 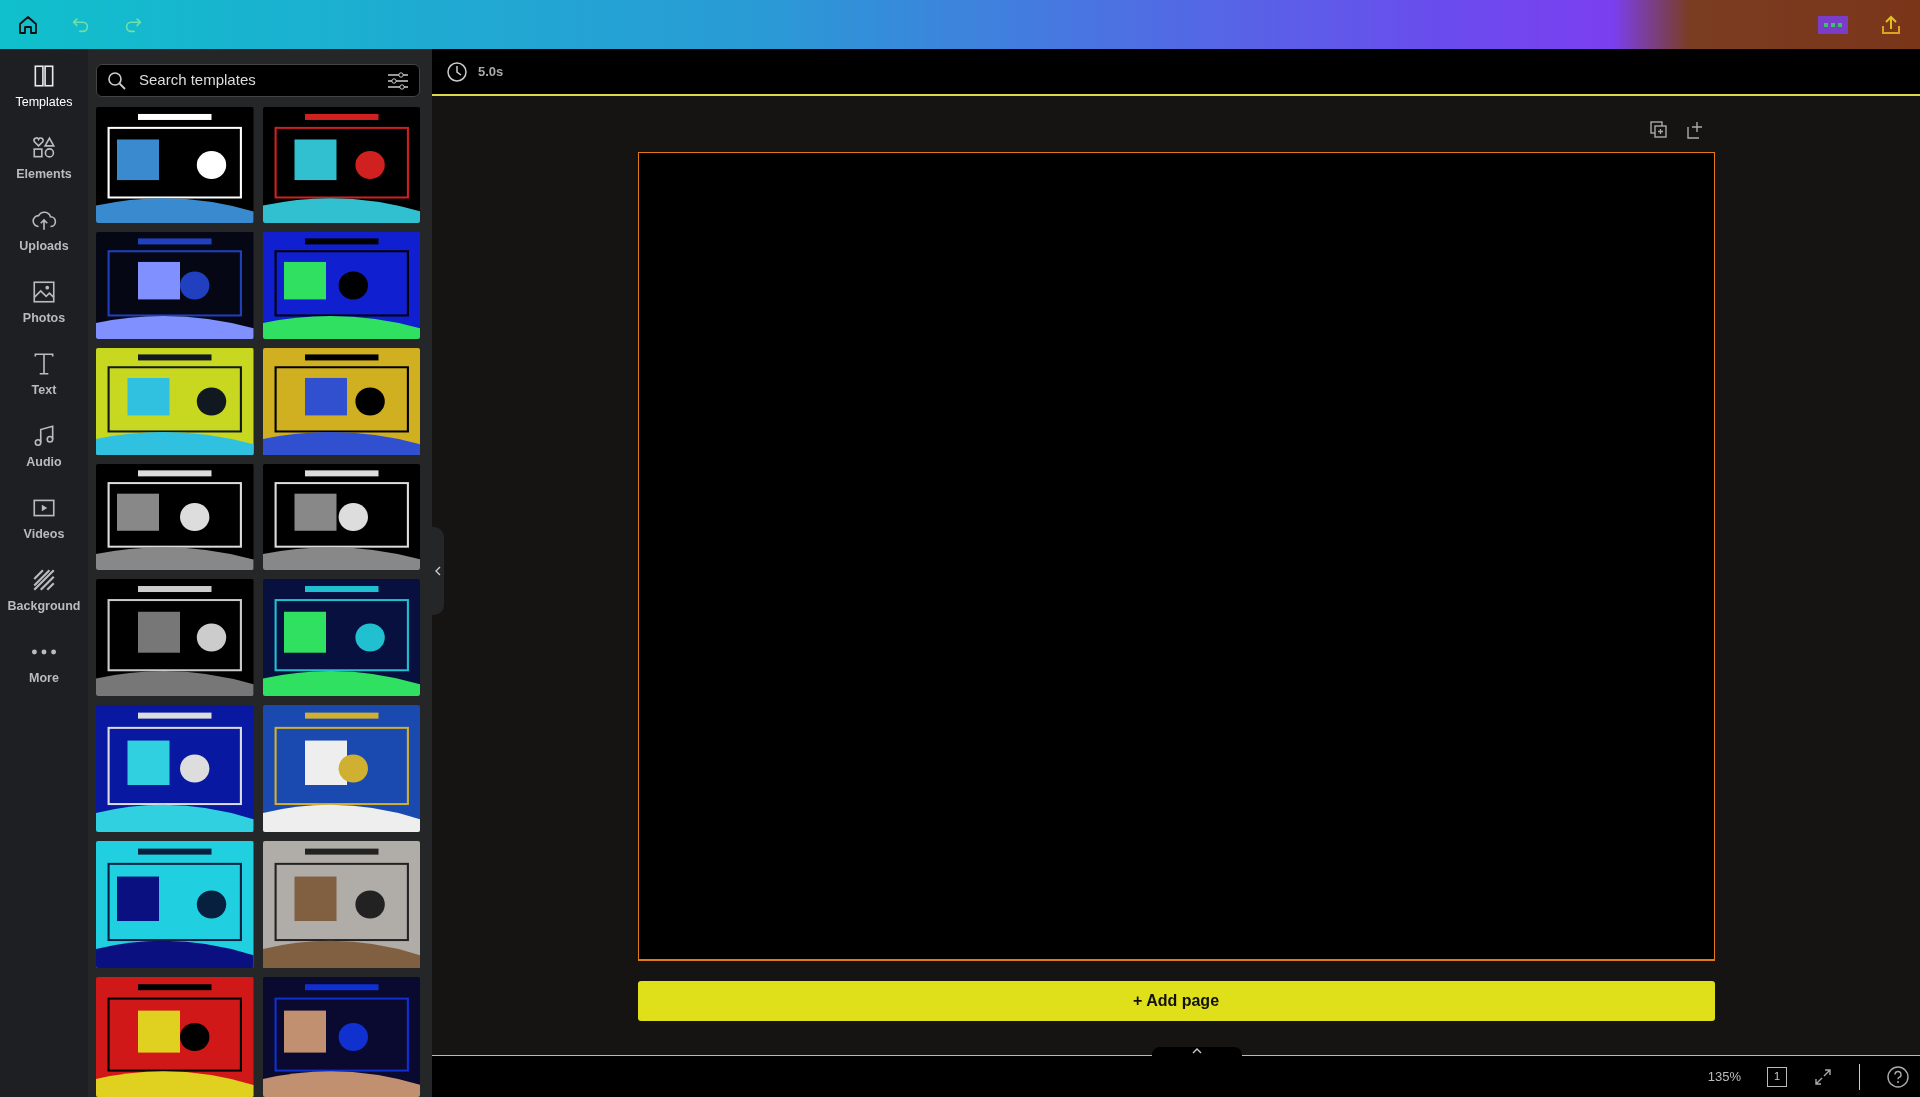 I want to click on sidebar-item: Background, so click(x=44, y=597).